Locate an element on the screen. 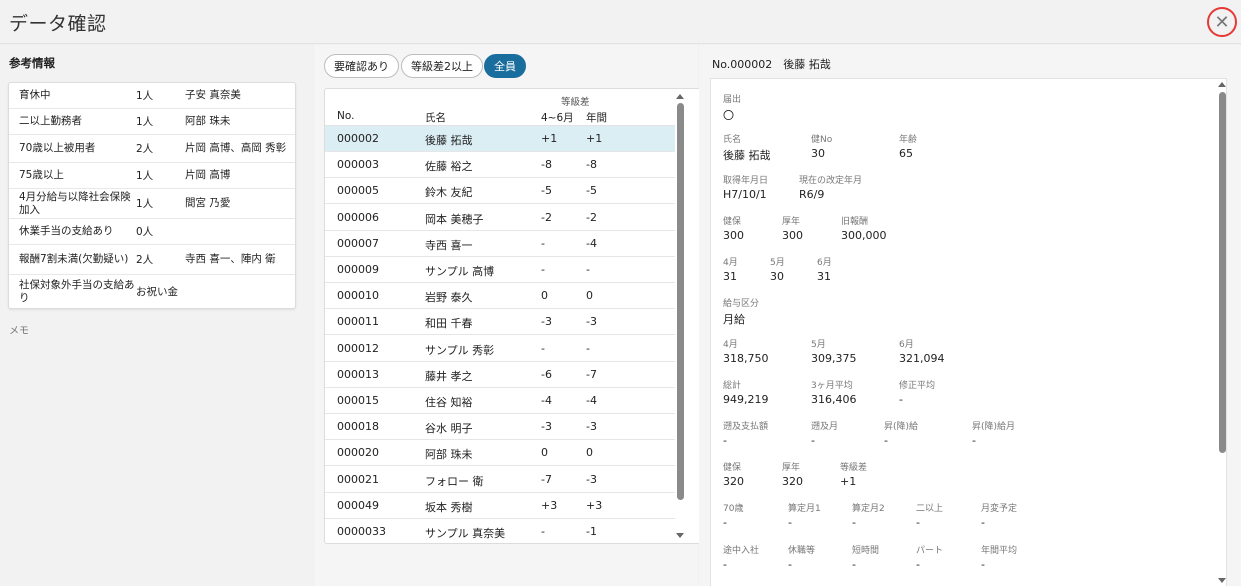 The width and height of the screenshot is (1241, 586). annual-grade-cell: -2 is located at coordinates (591, 217).